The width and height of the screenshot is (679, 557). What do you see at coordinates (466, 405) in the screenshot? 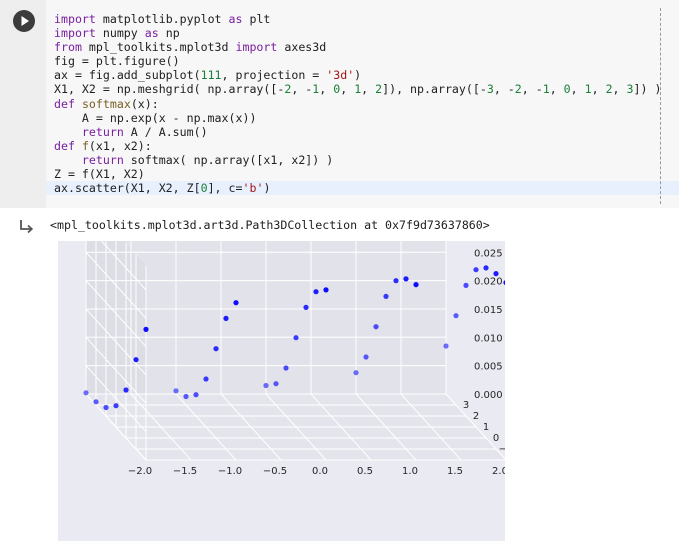
I see `y-tick-label: 3` at bounding box center [466, 405].